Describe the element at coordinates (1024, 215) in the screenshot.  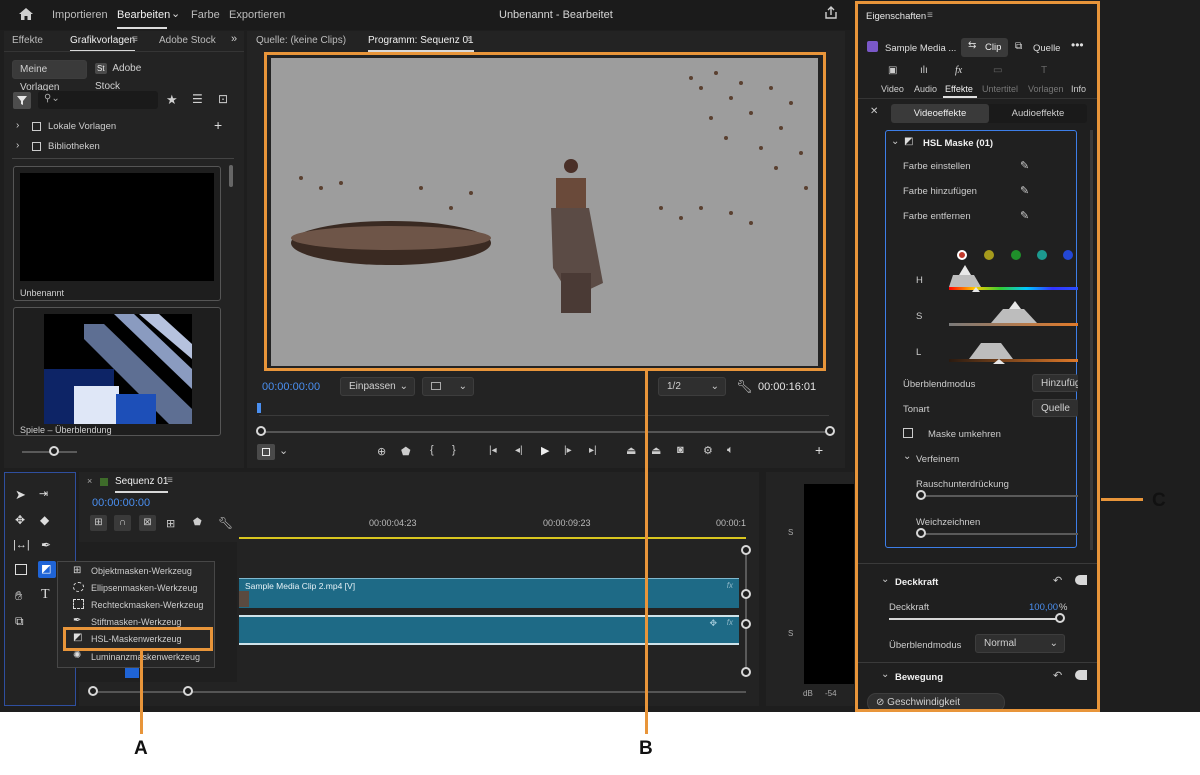
I see `eyedropper-remove-icon: ✎` at that location.